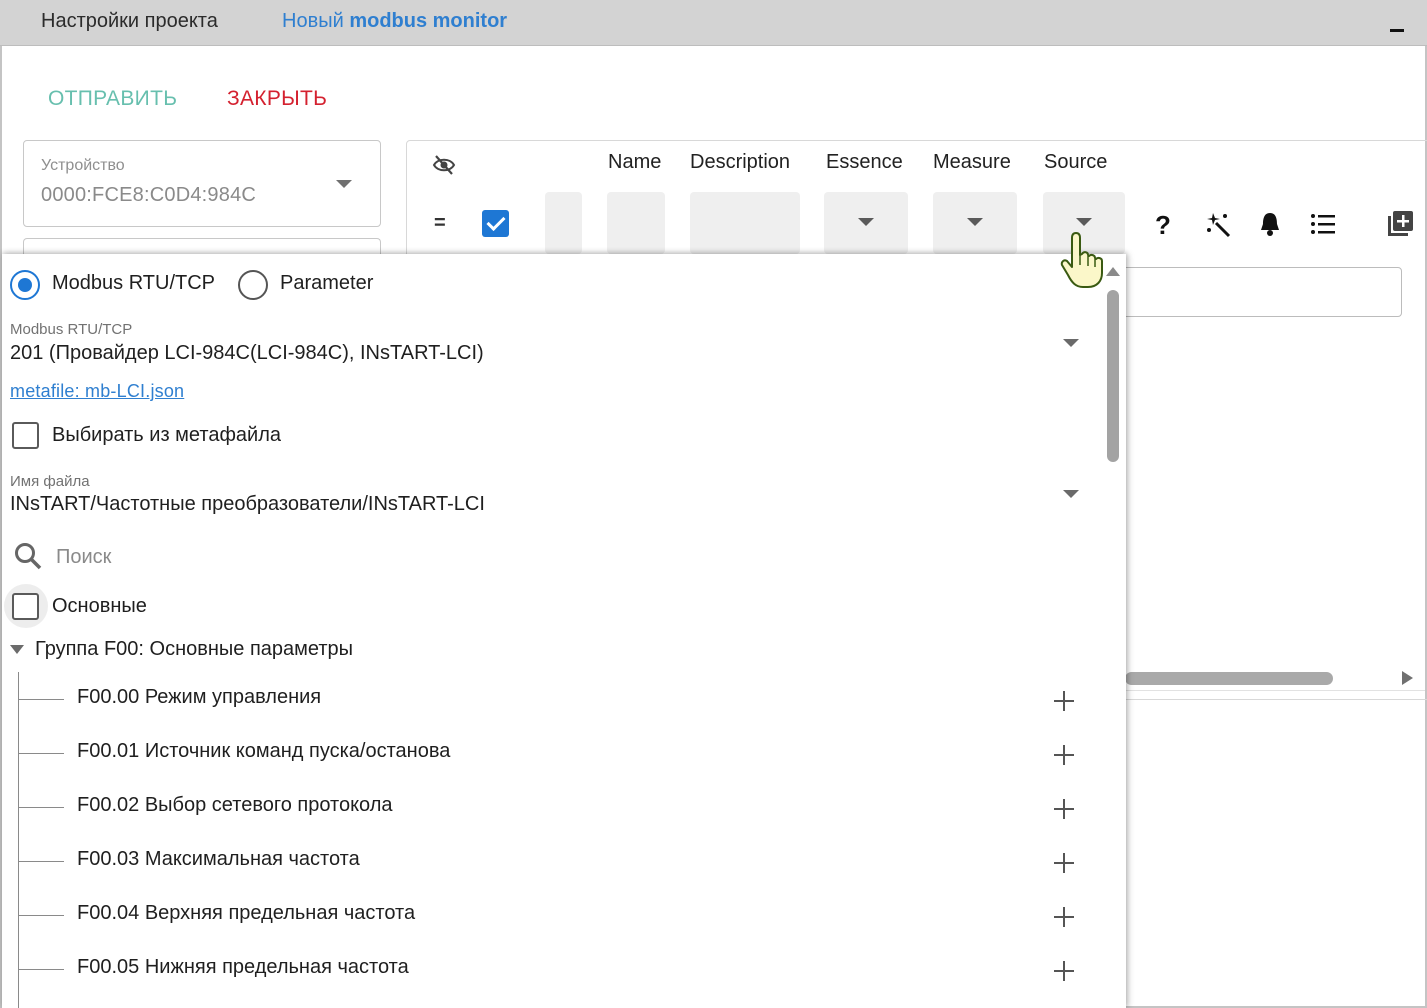  Describe the element at coordinates (444, 165) in the screenshot. I see `eye-off-icon` at that location.